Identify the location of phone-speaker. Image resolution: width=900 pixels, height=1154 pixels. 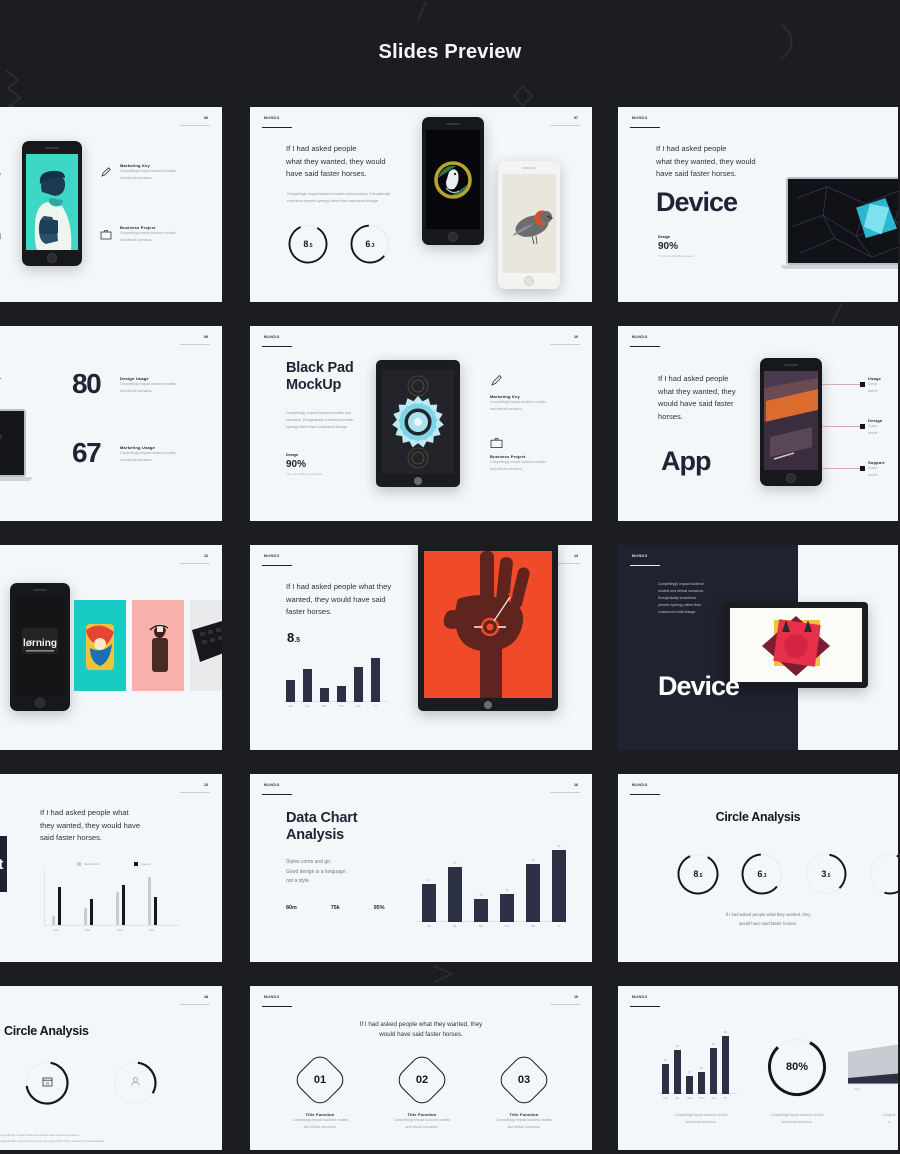
(40, 590).